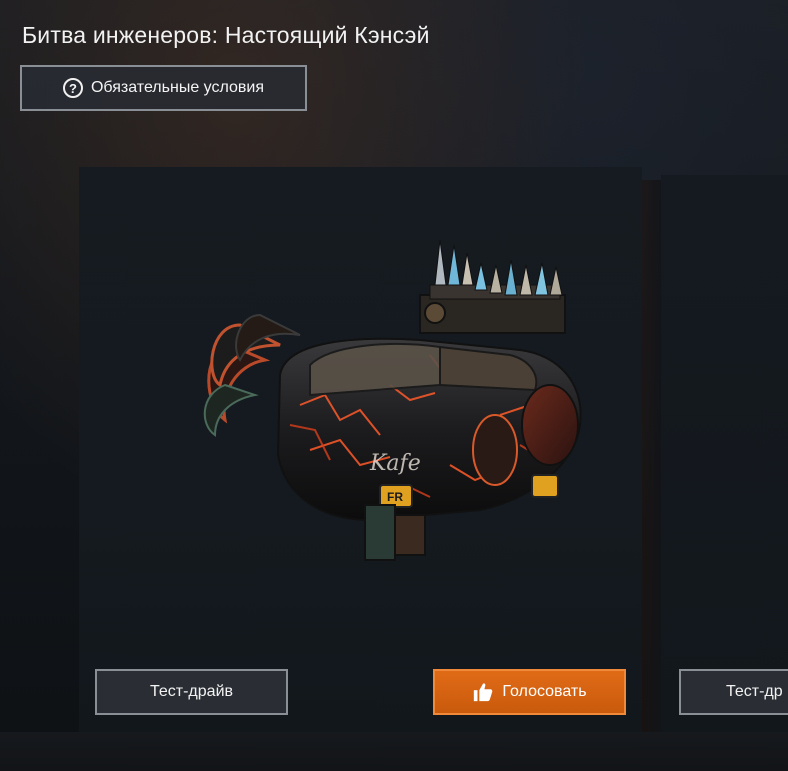 The height and width of the screenshot is (771, 788). I want to click on requirements-button: ? Обязательные условия, so click(163, 88).